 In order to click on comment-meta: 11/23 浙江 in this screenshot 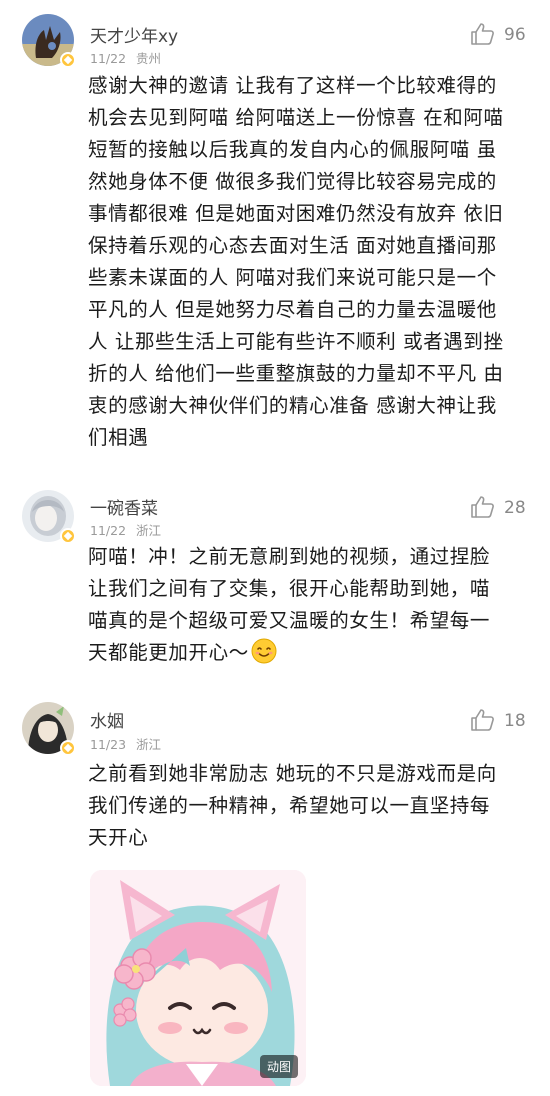, I will do `click(125, 743)`.